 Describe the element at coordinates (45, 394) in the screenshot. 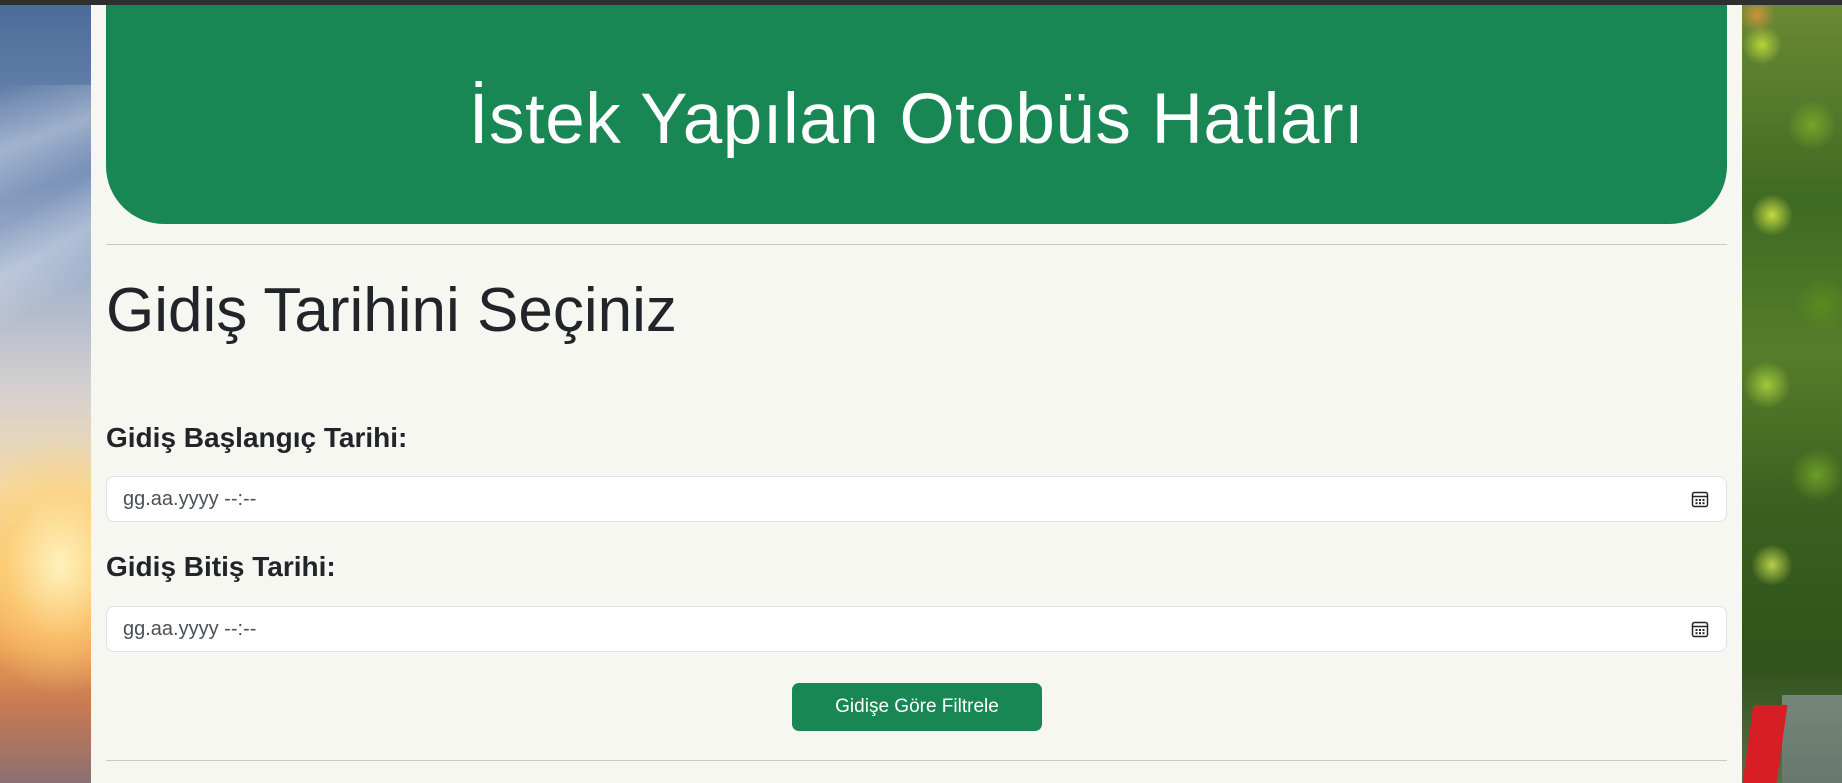

I see `background-sunset-left` at that location.